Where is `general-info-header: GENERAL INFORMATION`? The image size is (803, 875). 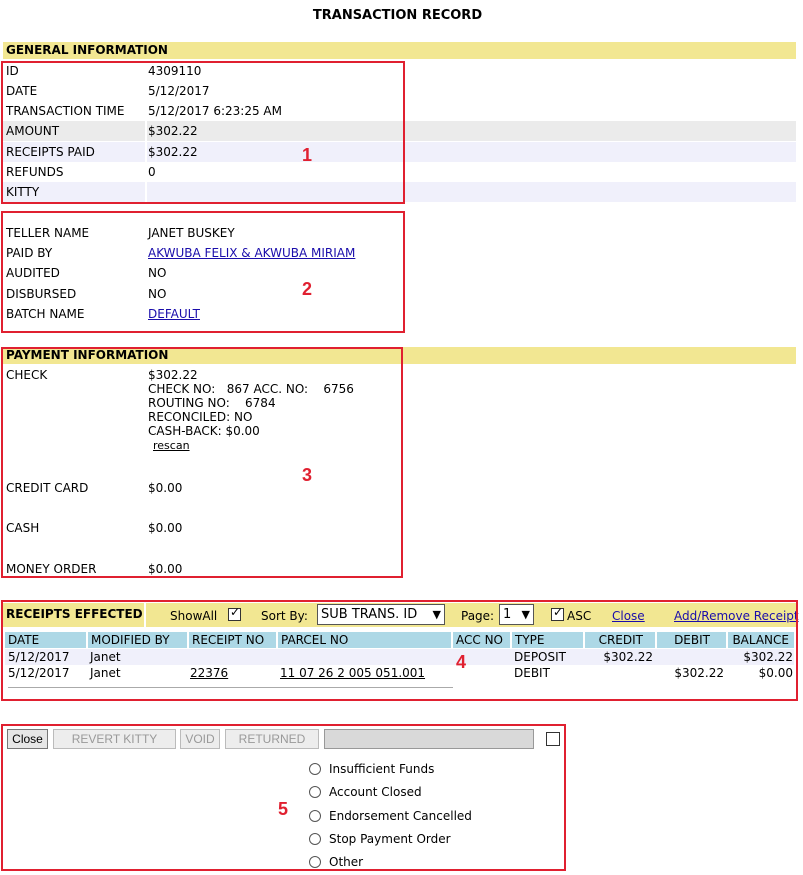 general-info-header: GENERAL INFORMATION is located at coordinates (399, 50).